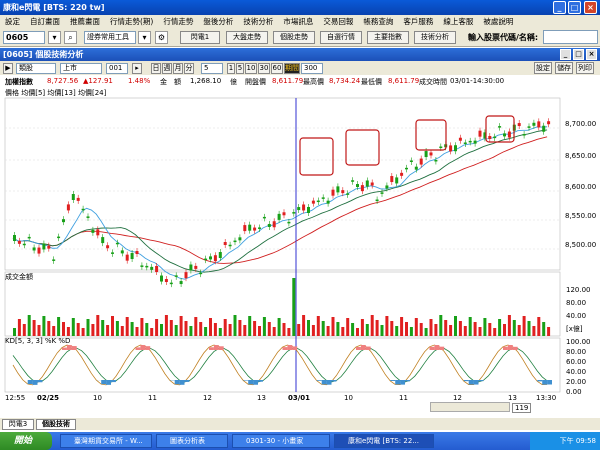 This screenshot has width=600, height=450. I want to click on stock-search-input, so click(570, 37).